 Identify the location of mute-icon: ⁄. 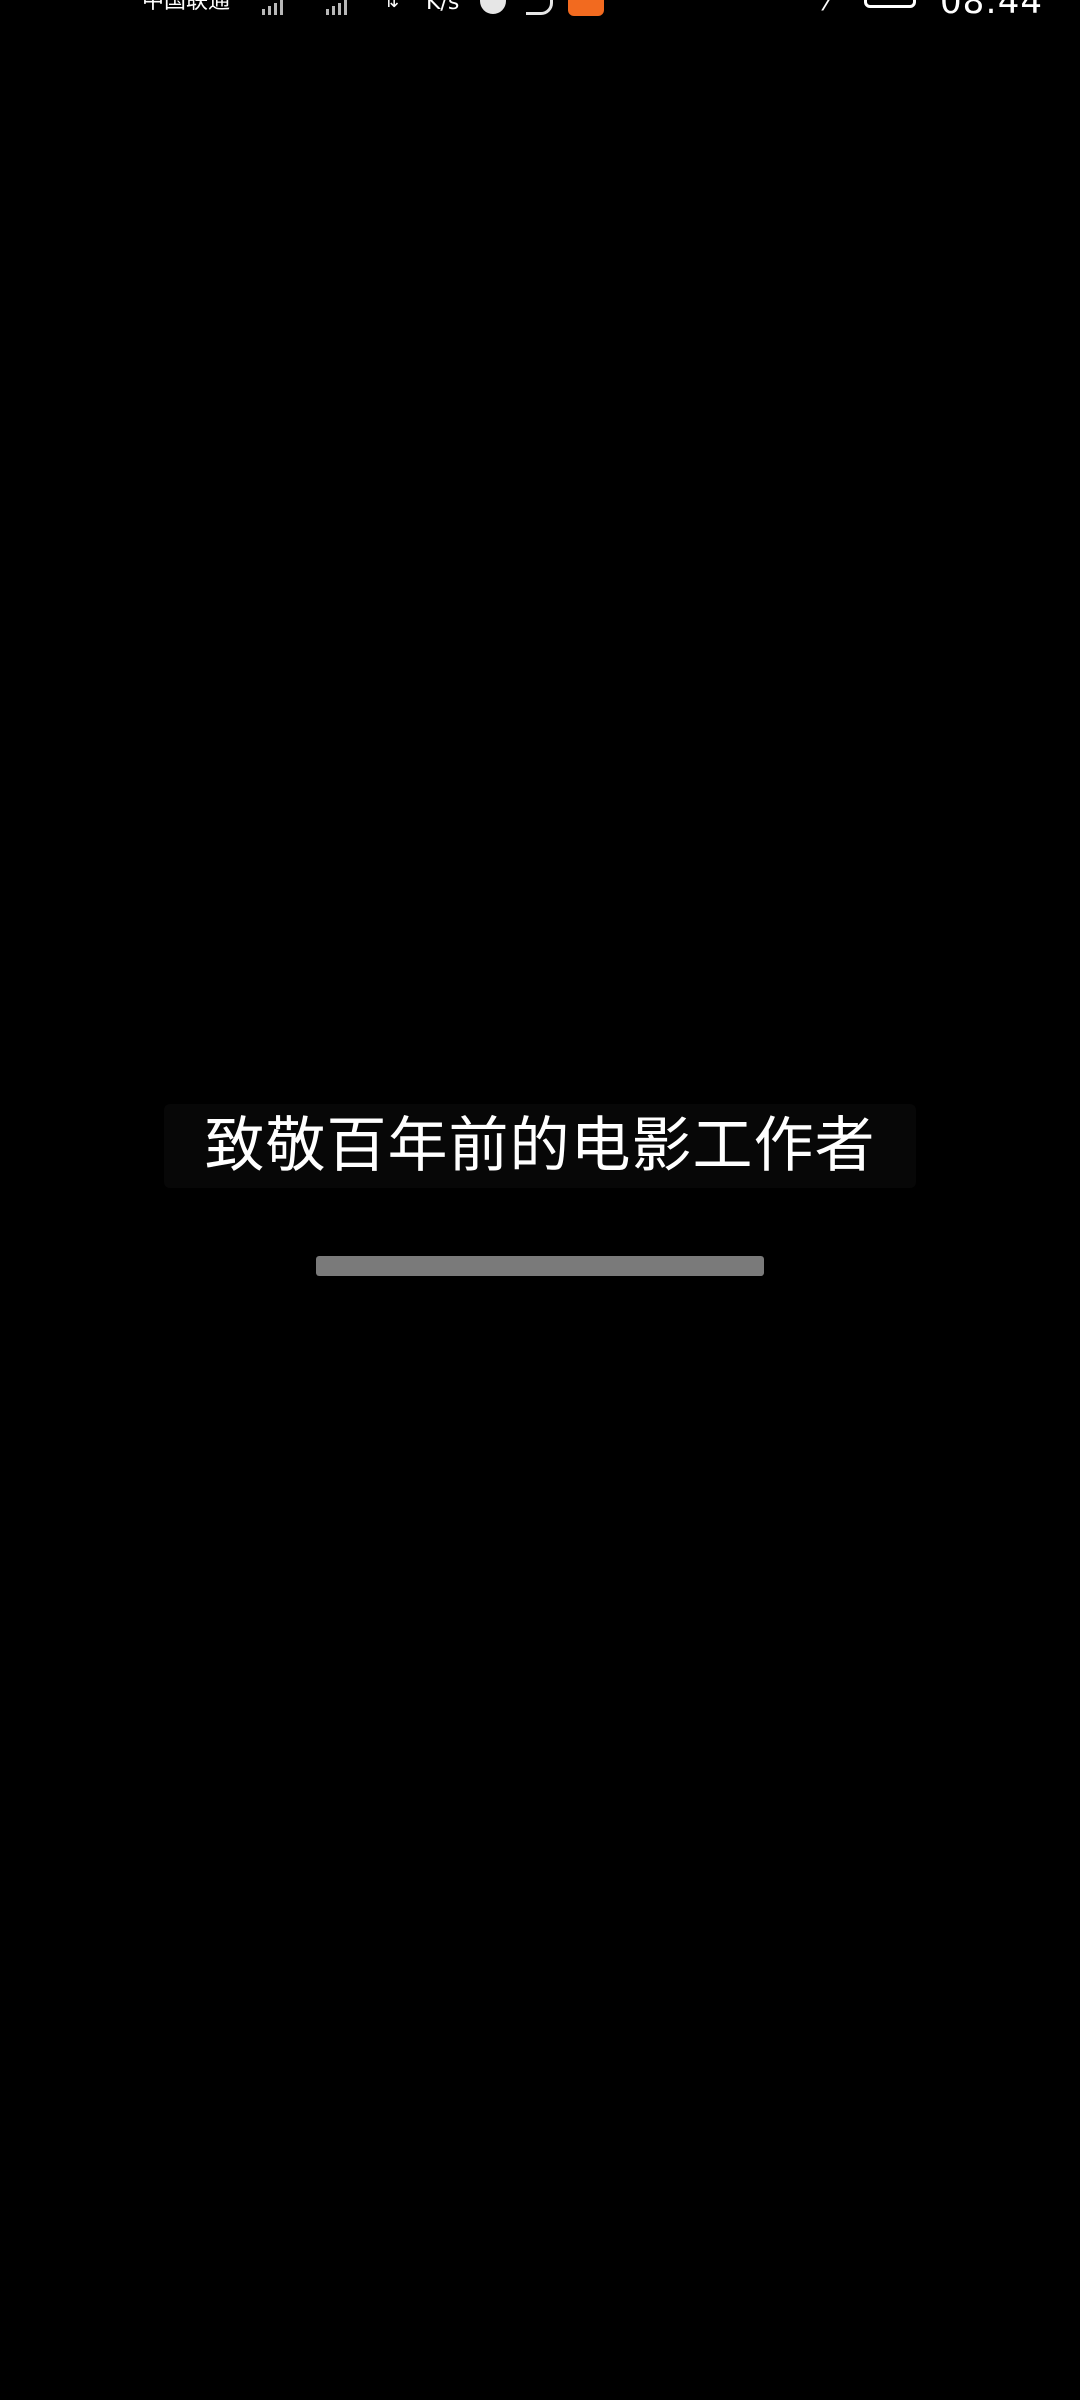
(828, 8).